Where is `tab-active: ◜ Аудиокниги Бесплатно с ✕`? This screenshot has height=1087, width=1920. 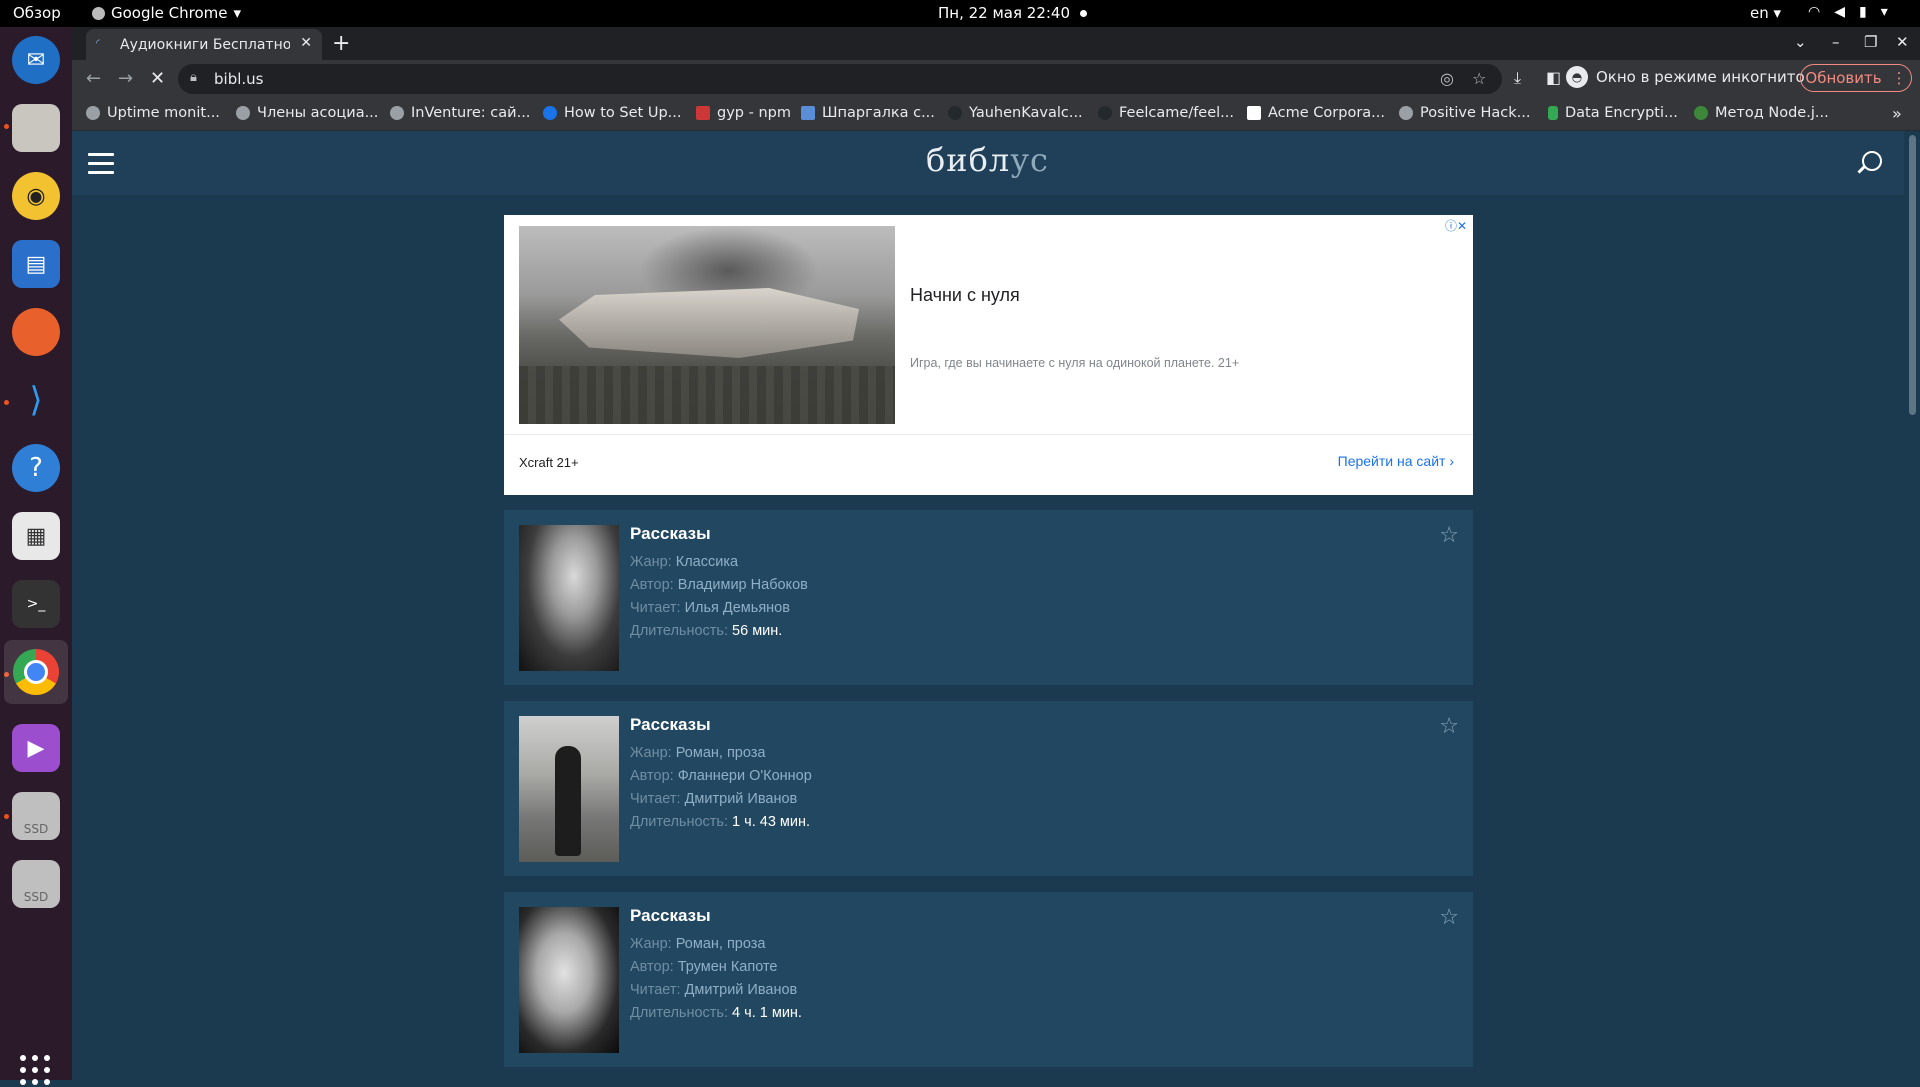
tab-active: ◜ Аудиокниги Бесплатно с ✕ is located at coordinates (204, 44).